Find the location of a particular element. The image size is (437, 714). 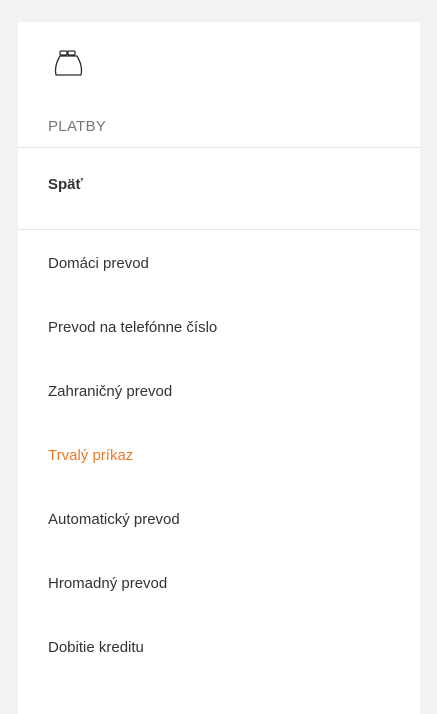

menu-item-automatic-transfer: Automatický prevod is located at coordinates (219, 540).